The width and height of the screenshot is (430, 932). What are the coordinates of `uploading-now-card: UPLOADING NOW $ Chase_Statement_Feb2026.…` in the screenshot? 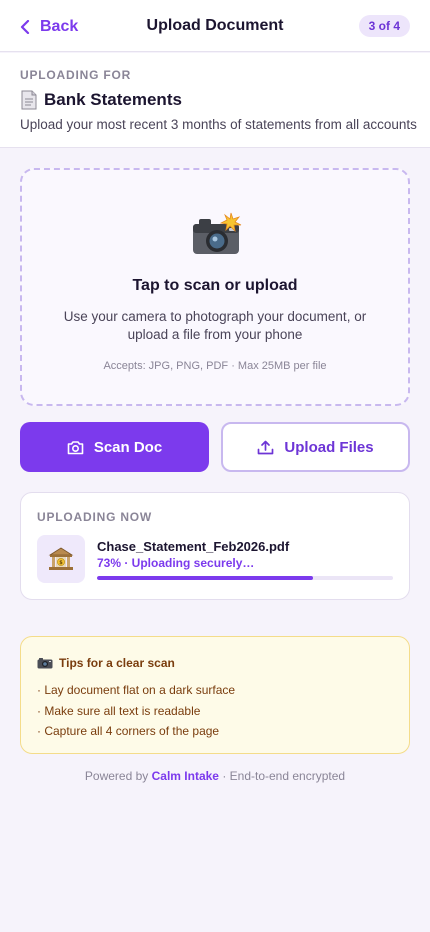 It's located at (215, 546).